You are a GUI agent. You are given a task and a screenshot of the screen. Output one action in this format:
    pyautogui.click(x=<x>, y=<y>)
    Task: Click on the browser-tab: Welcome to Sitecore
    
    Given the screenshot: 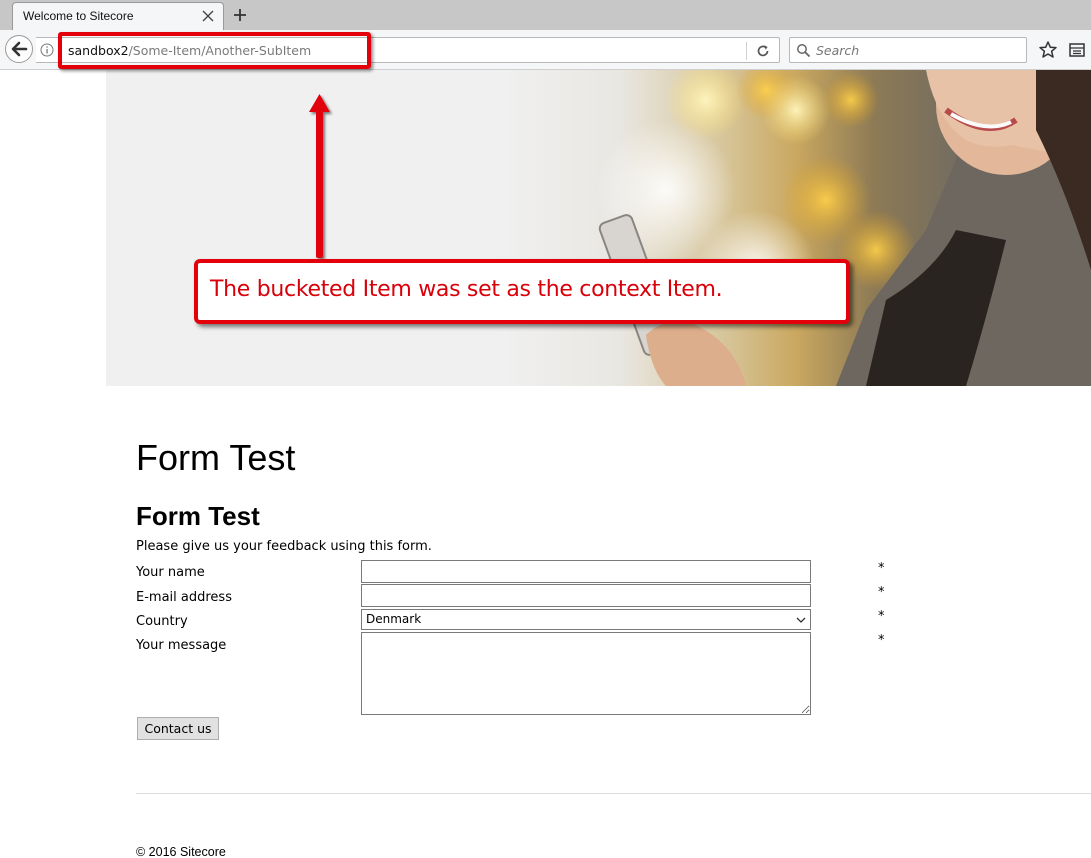 What is the action you would take?
    pyautogui.click(x=118, y=16)
    